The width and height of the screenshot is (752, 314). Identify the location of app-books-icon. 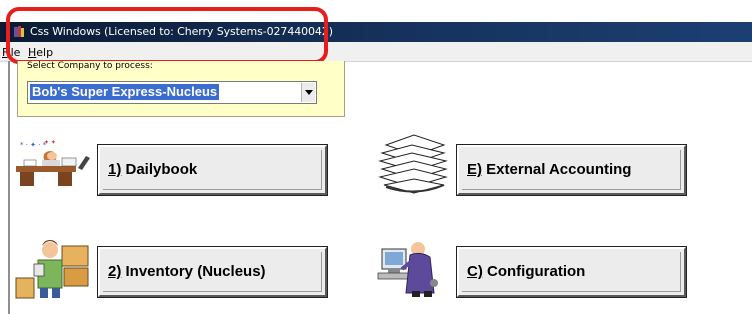
(19, 31).